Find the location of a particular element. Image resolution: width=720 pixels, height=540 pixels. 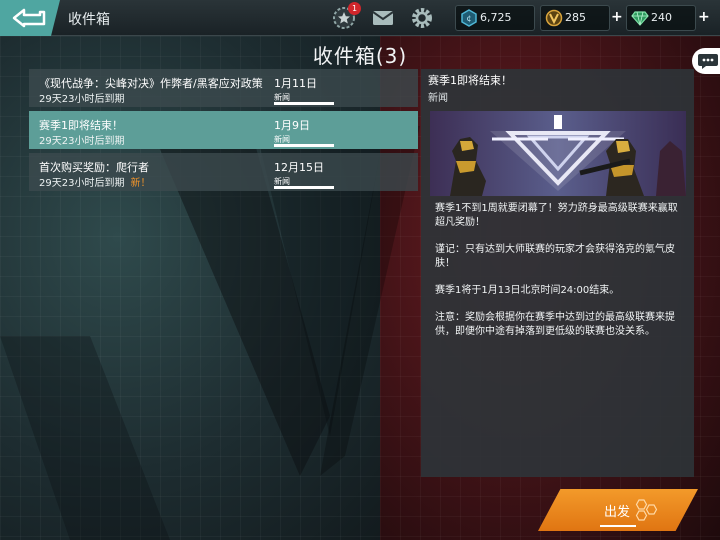

message-item: 首次购买奖励：爬行者 29天23小时后到期 新！ 12月15日 新闻 is located at coordinates (223, 172).